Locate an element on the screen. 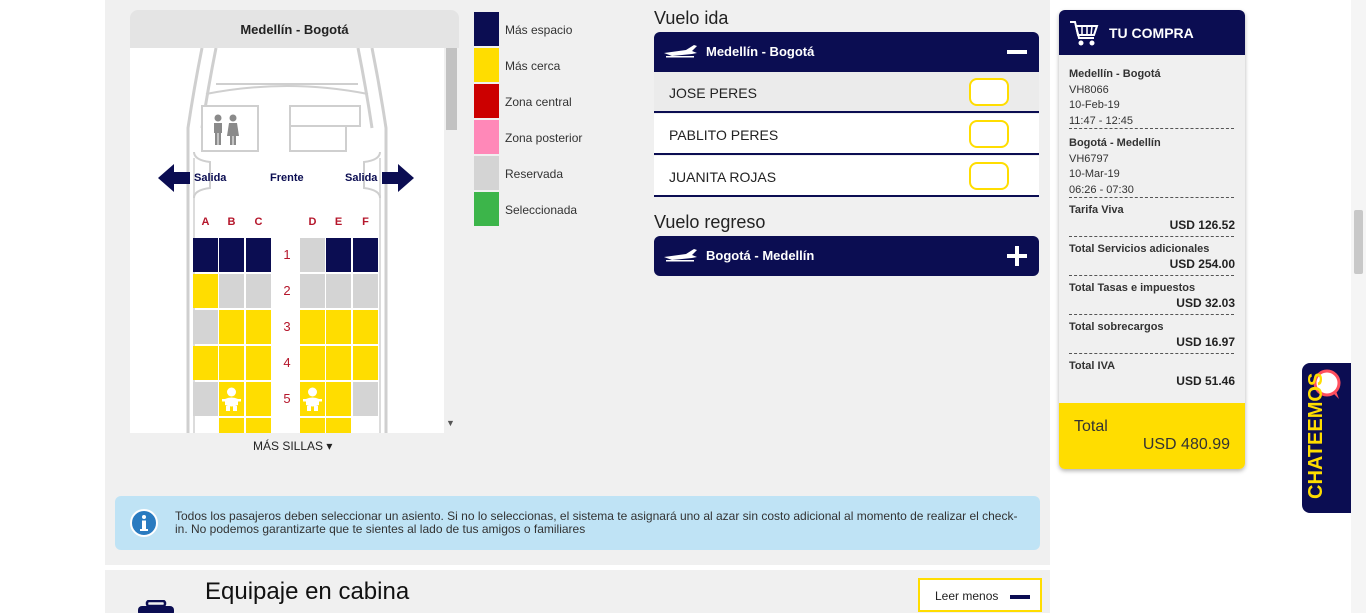  summary-line-value: USD 51.46 is located at coordinates (1205, 381).